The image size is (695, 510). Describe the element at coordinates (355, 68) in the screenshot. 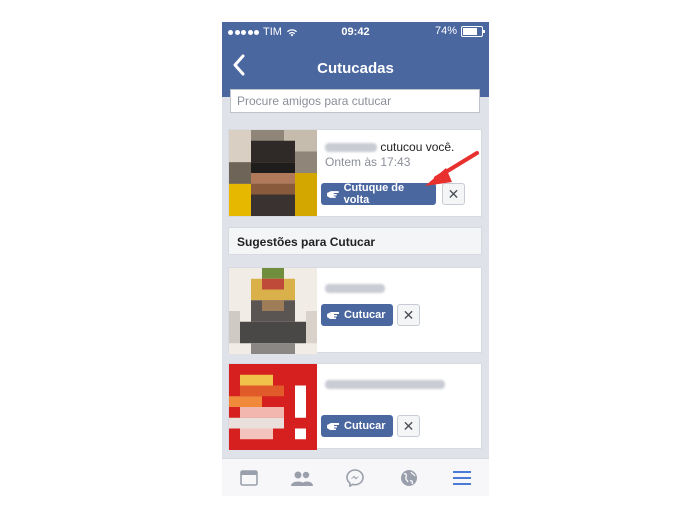

I see `page-title: Cutucadas` at that location.